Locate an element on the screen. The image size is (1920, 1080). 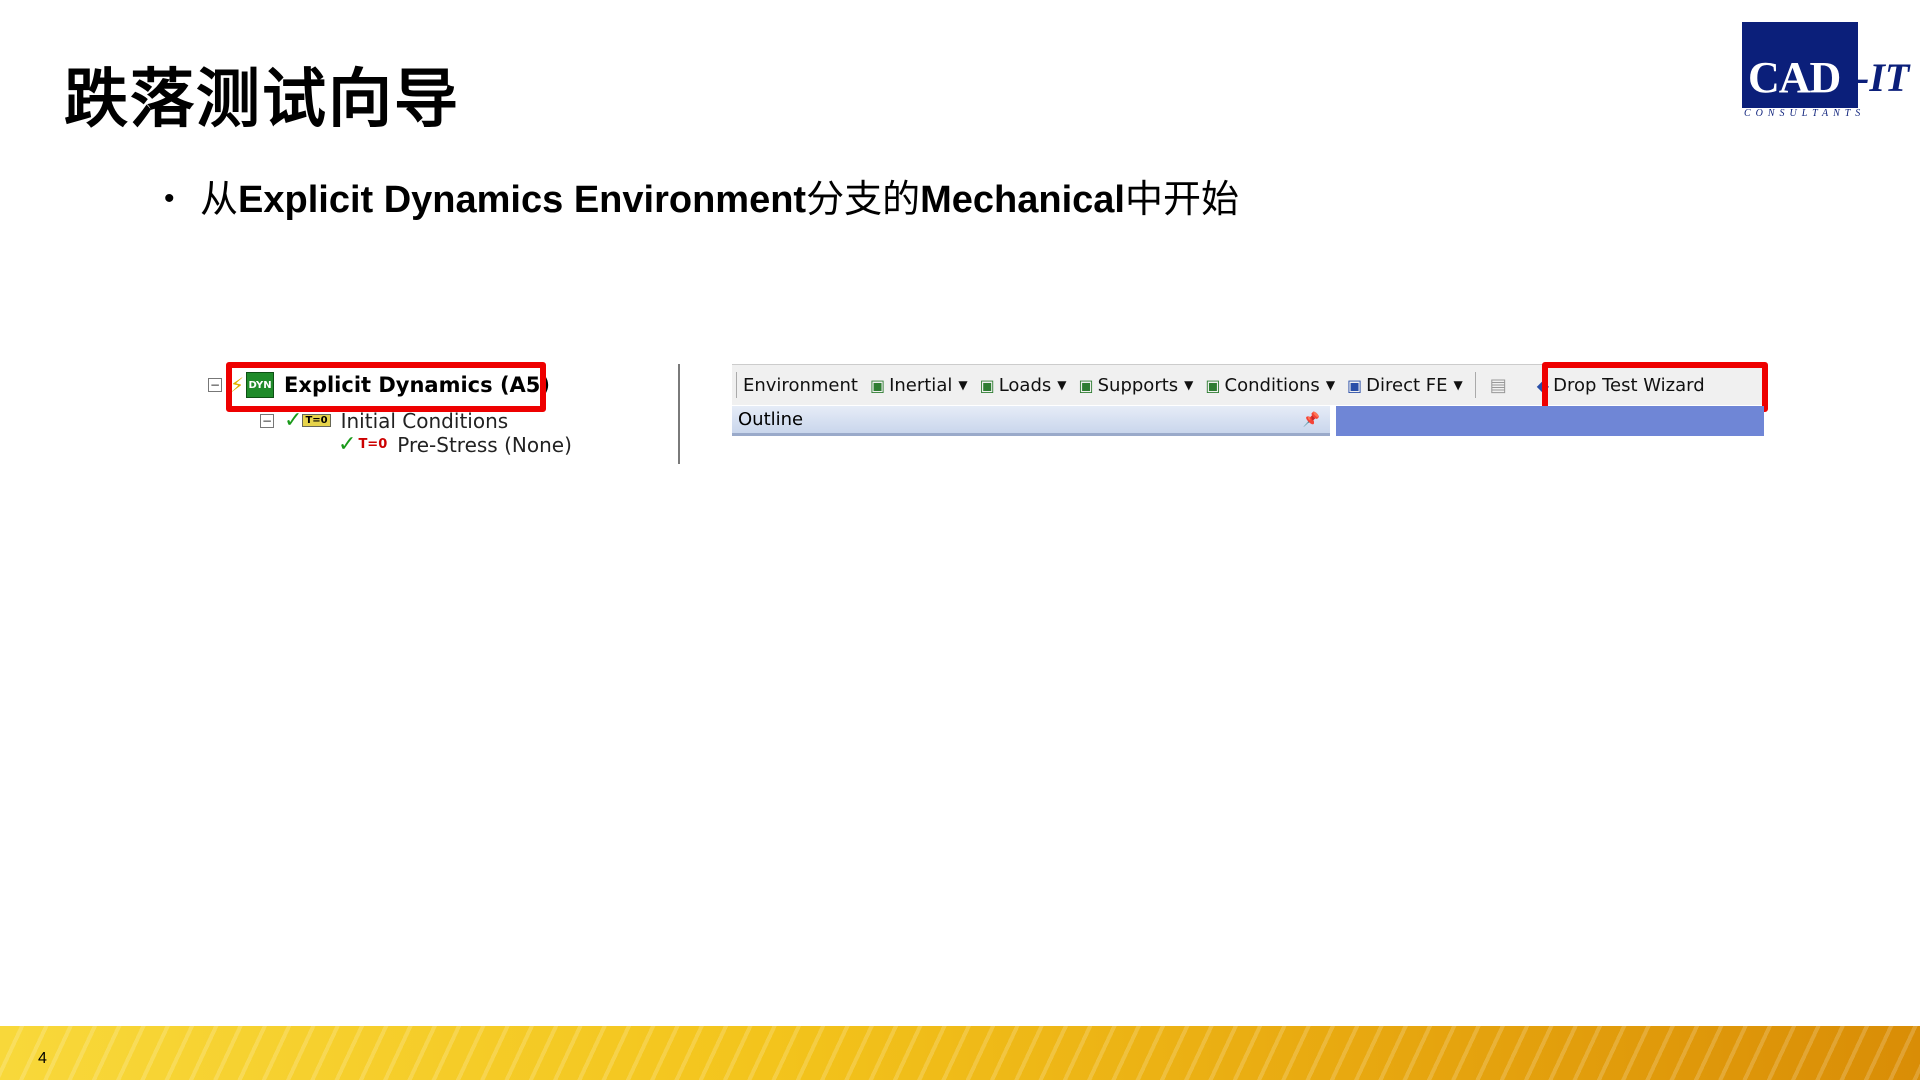
toolbar-inertial-button: ▣ Inertial ▼ is located at coordinates (919, 385).